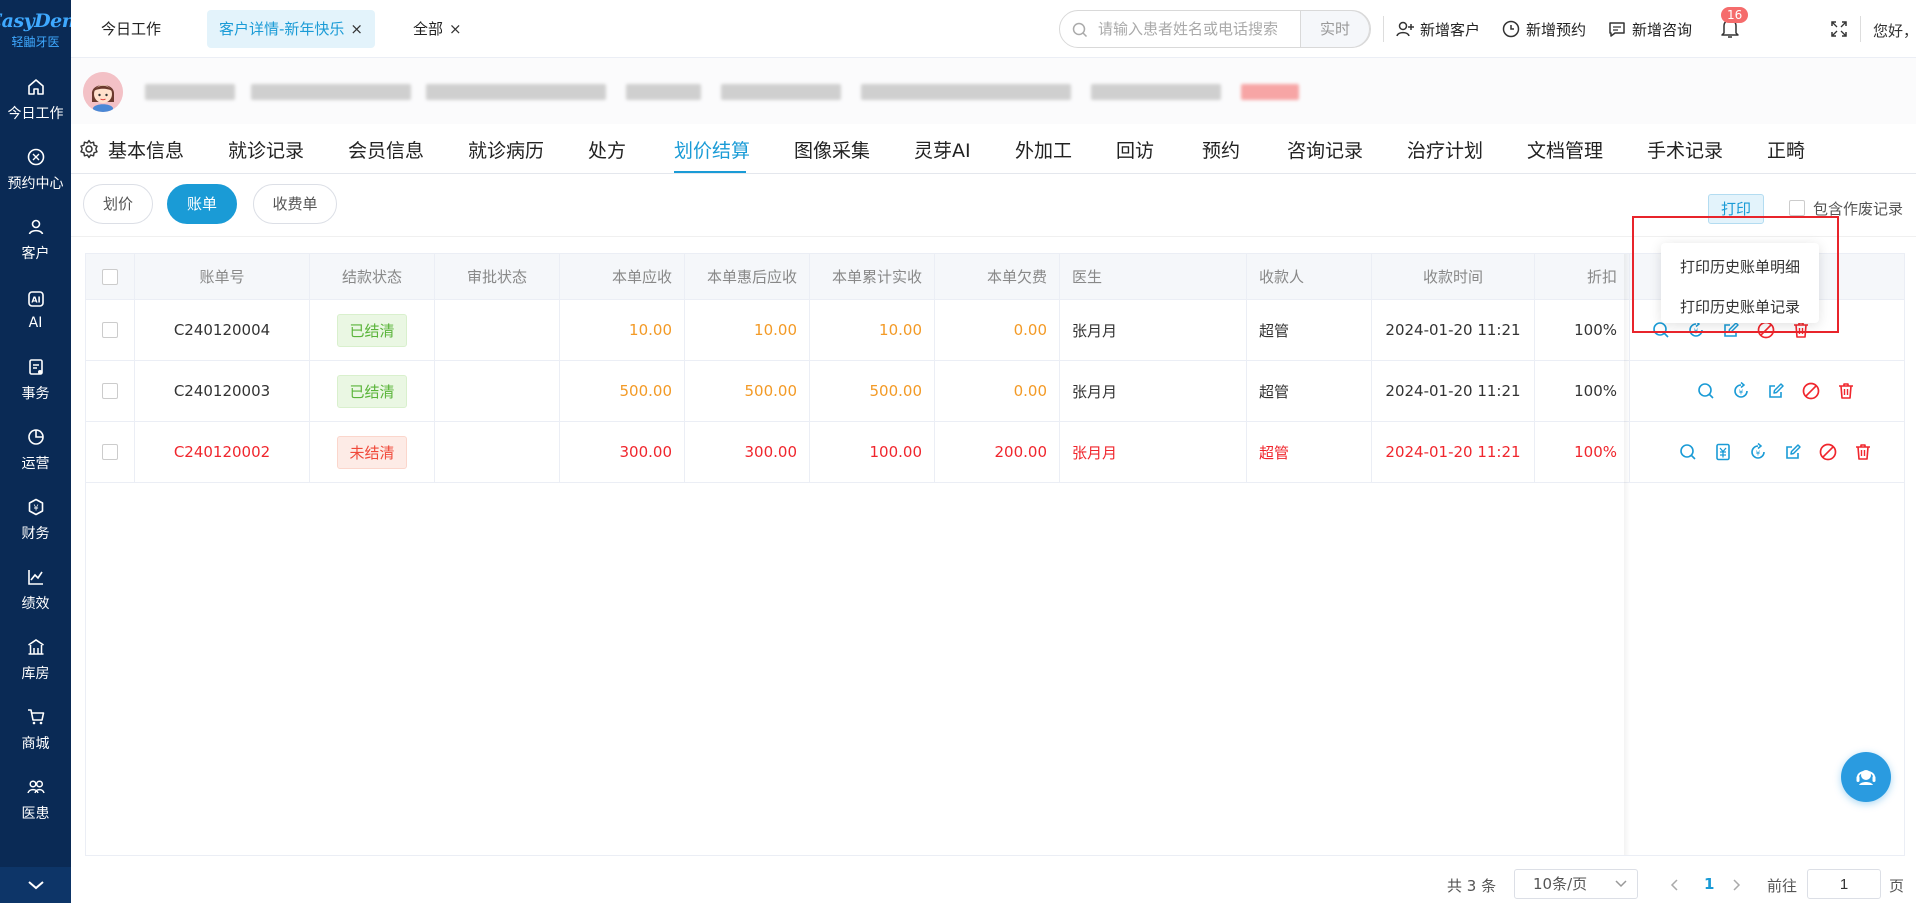 This screenshot has width=1916, height=903. Describe the element at coordinates (42, 30) in the screenshot. I see `brand-logo: EasyDent 轻鼬牙医` at that location.